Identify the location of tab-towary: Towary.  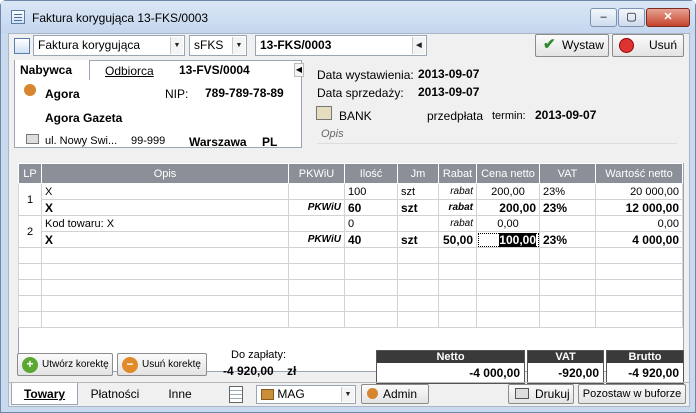
(44, 394).